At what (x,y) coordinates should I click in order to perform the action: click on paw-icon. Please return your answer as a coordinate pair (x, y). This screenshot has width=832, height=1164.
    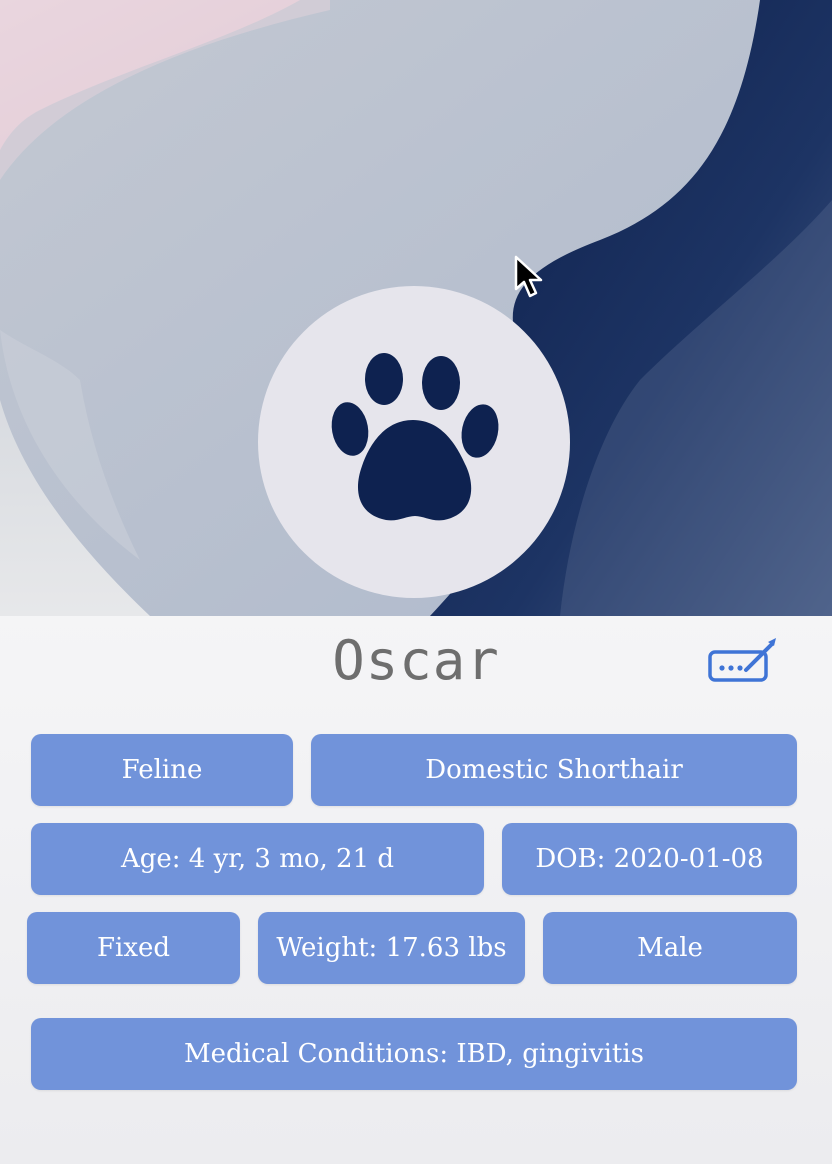
    Looking at the image, I should click on (415, 437).